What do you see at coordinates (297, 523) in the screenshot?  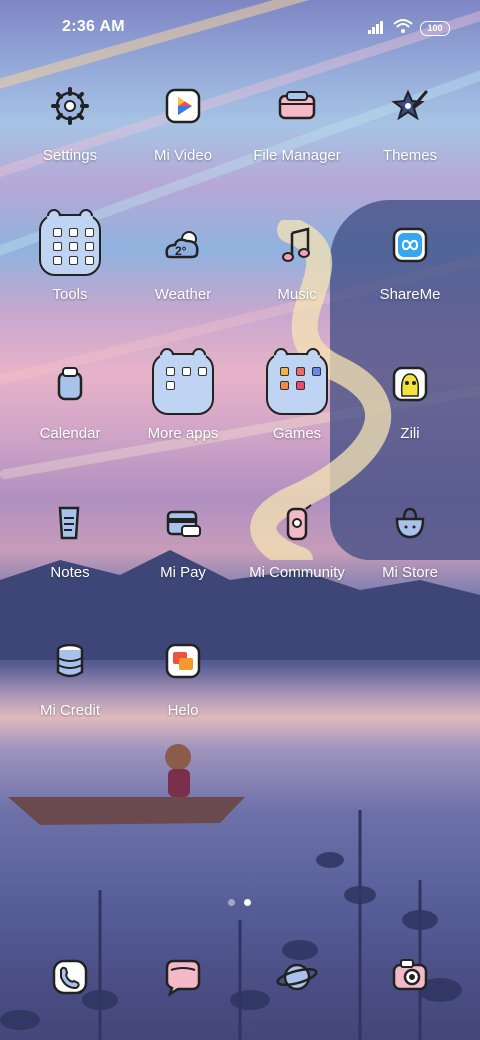 I see `community-icon` at bounding box center [297, 523].